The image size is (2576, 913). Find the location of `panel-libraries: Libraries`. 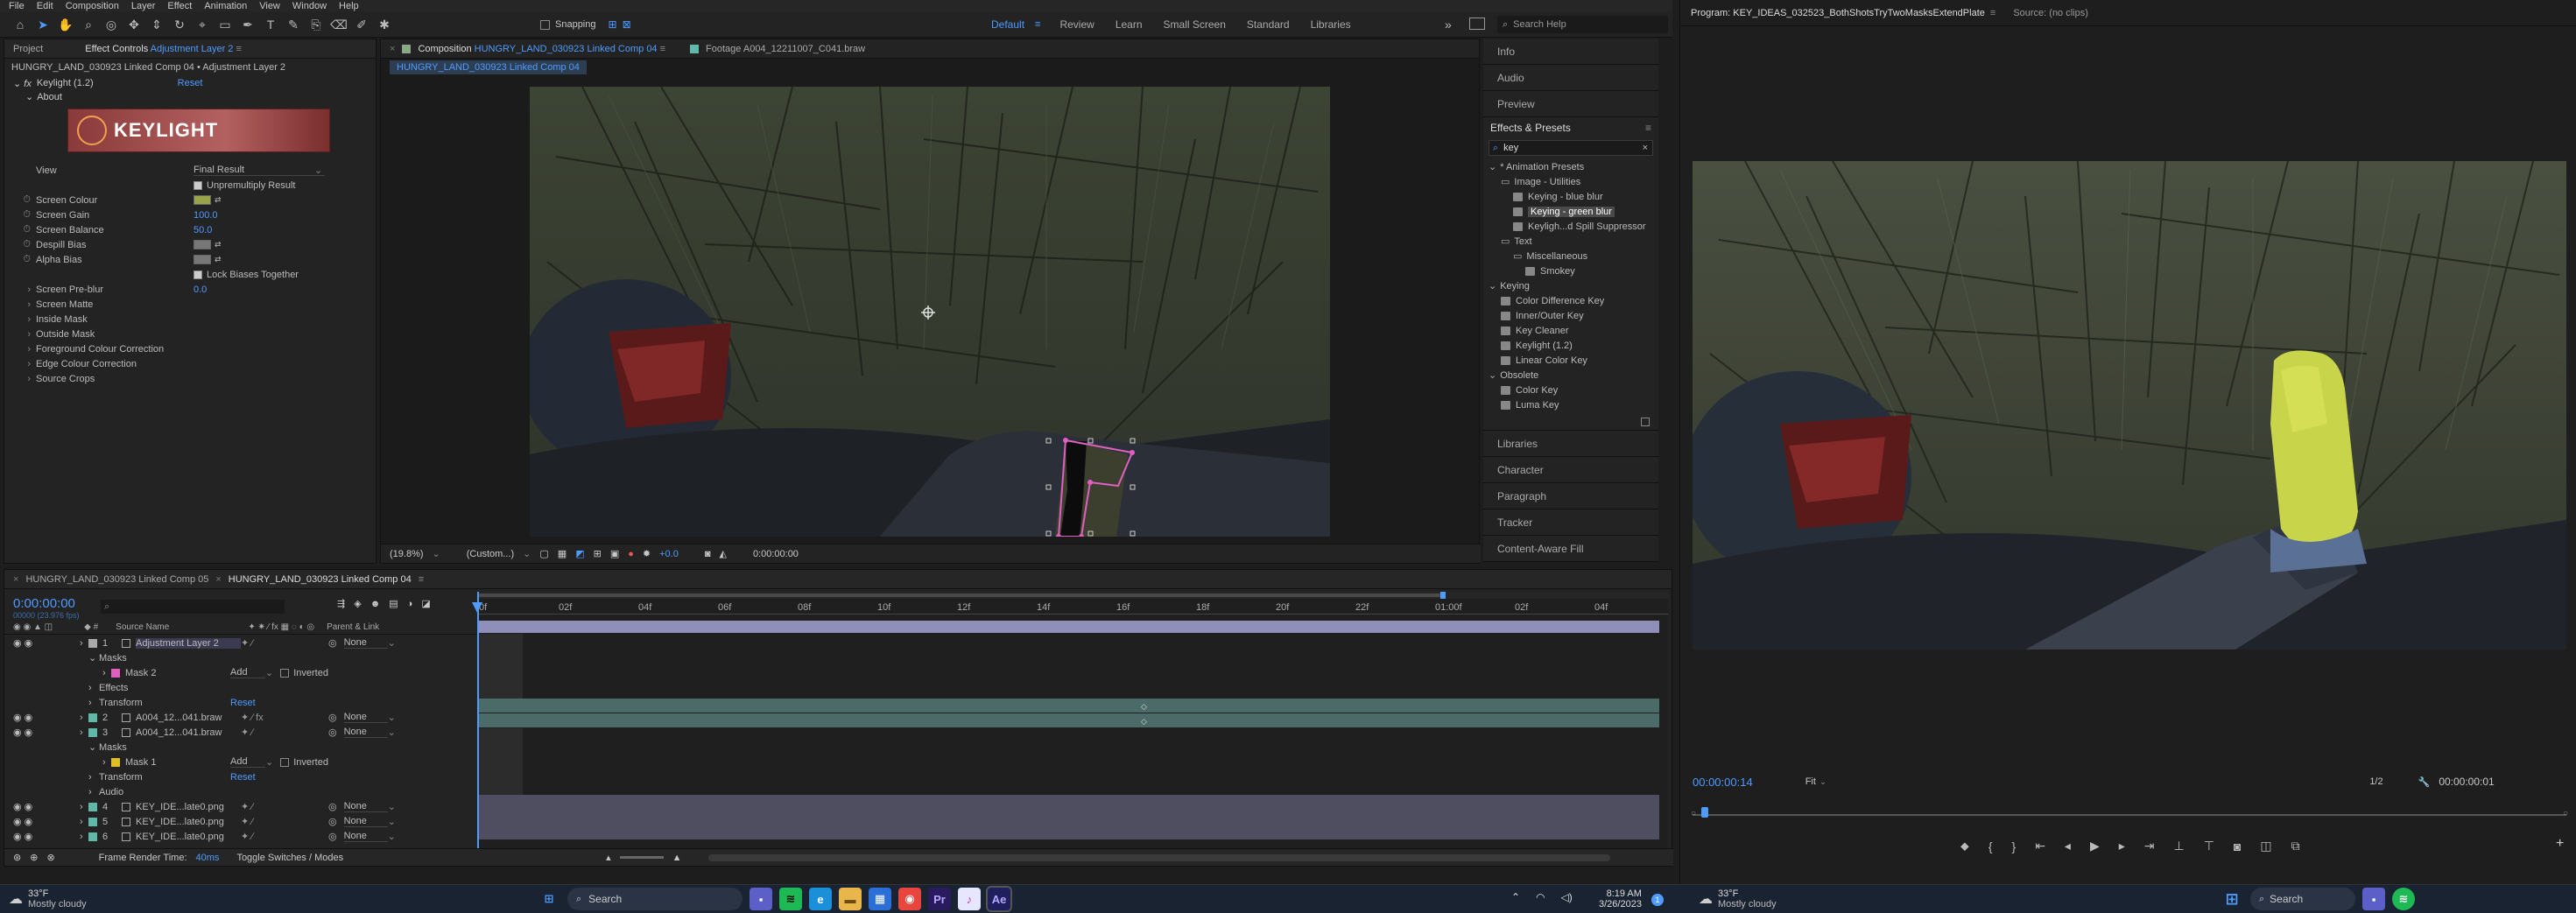

panel-libraries: Libraries is located at coordinates (1570, 444).